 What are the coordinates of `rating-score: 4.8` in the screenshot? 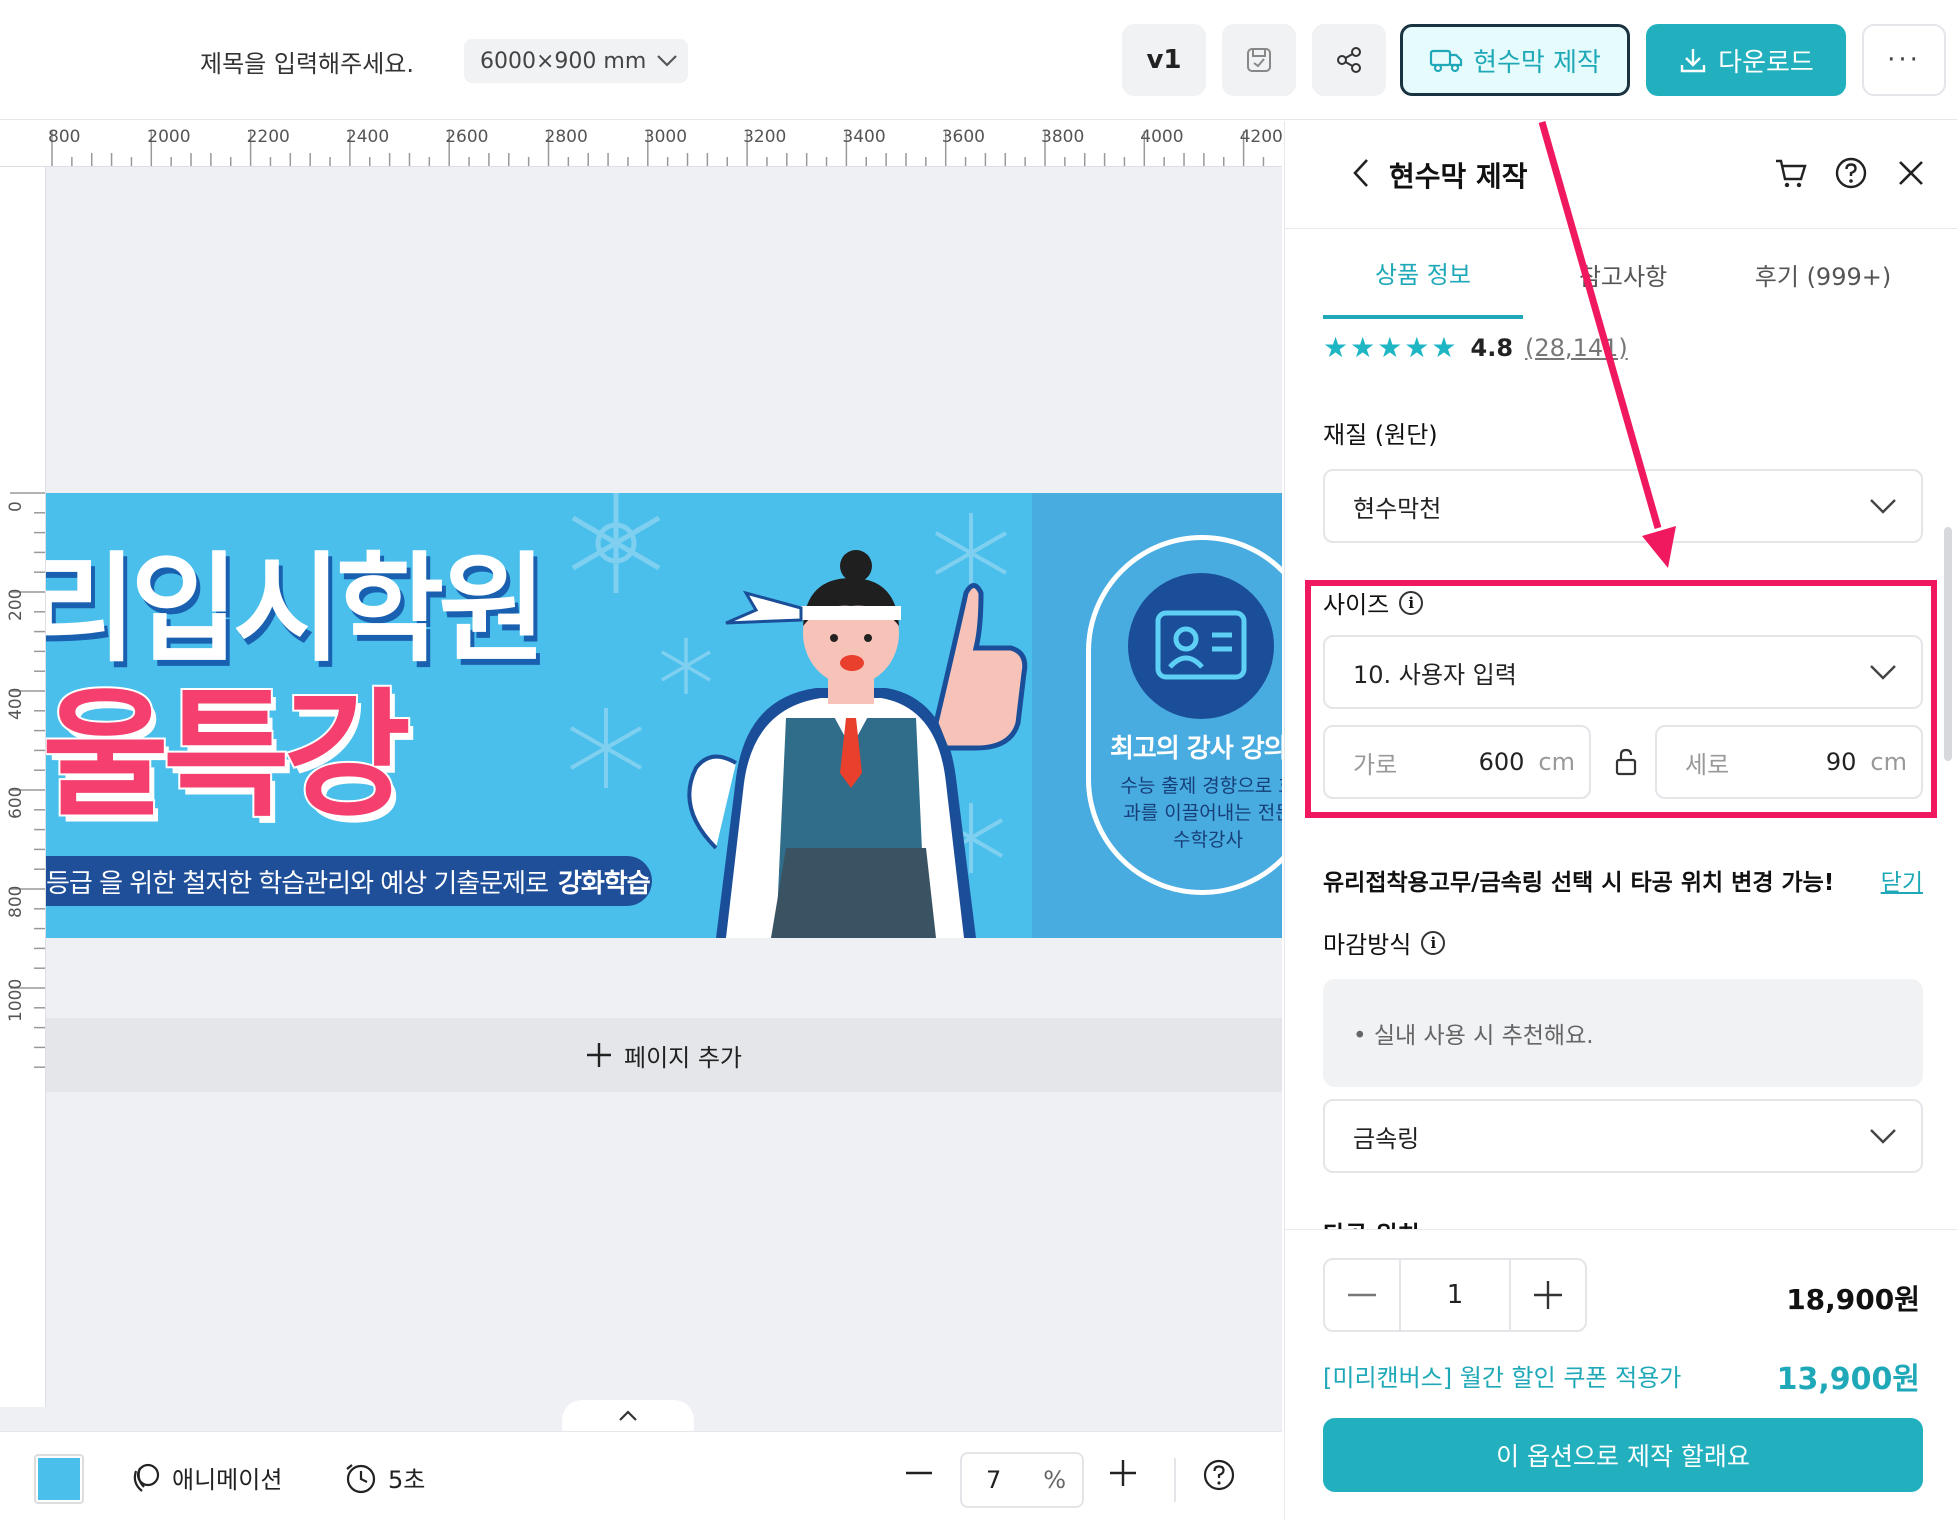 It's located at (1492, 347).